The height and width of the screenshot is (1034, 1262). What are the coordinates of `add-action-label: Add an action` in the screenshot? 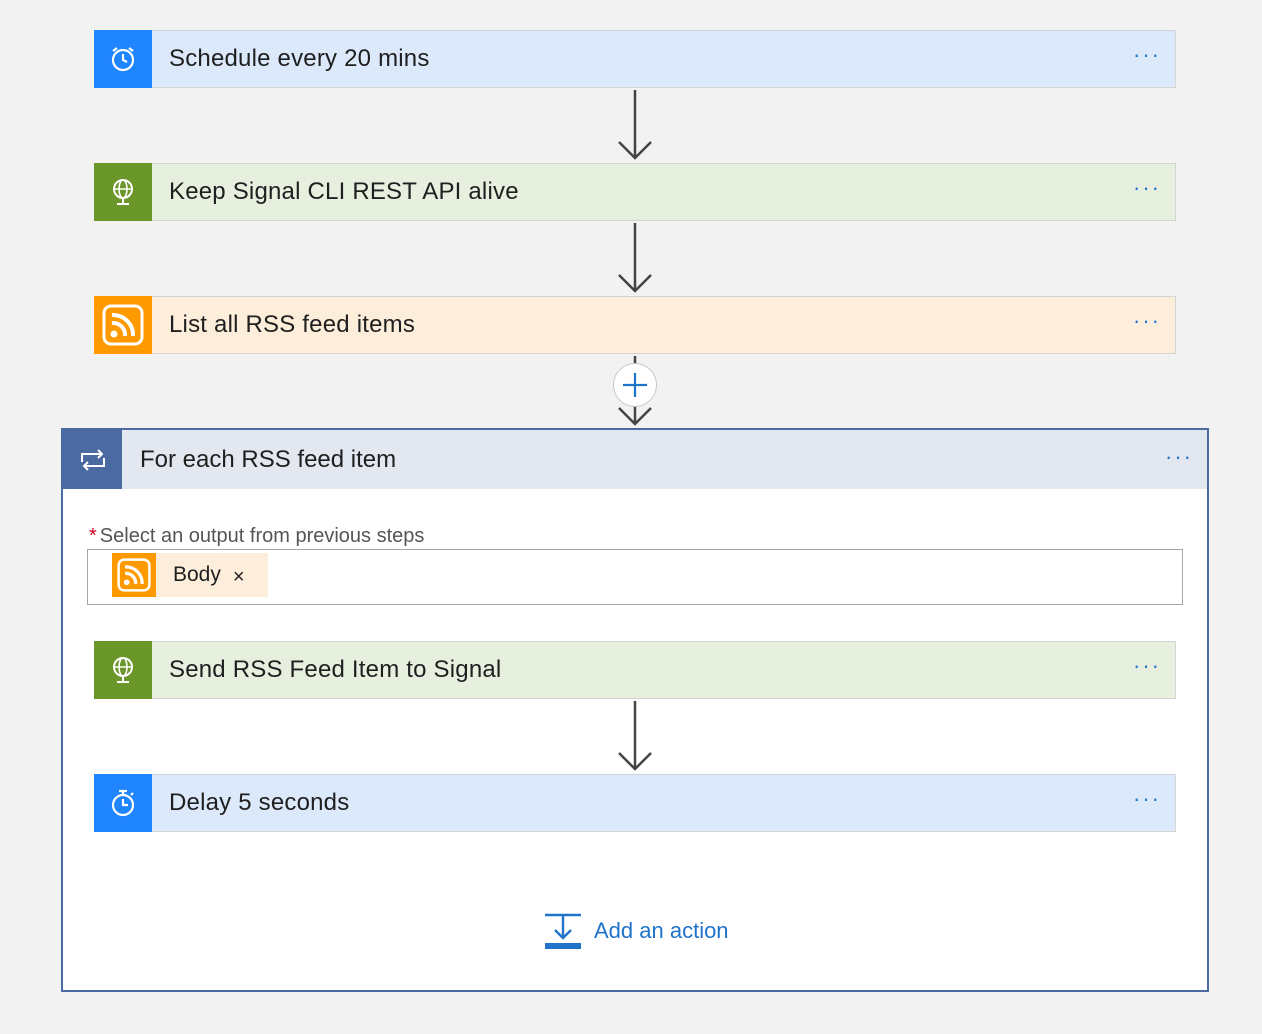 It's located at (661, 930).